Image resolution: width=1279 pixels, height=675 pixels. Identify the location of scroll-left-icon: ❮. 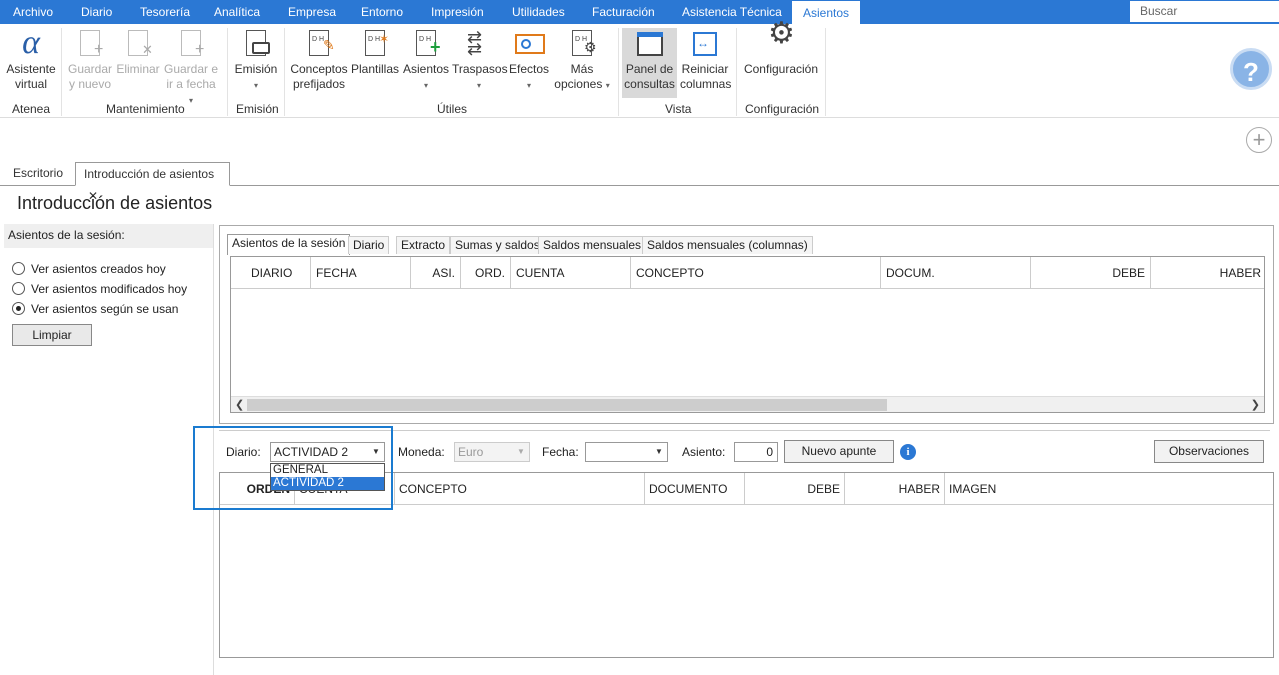
(239, 404).